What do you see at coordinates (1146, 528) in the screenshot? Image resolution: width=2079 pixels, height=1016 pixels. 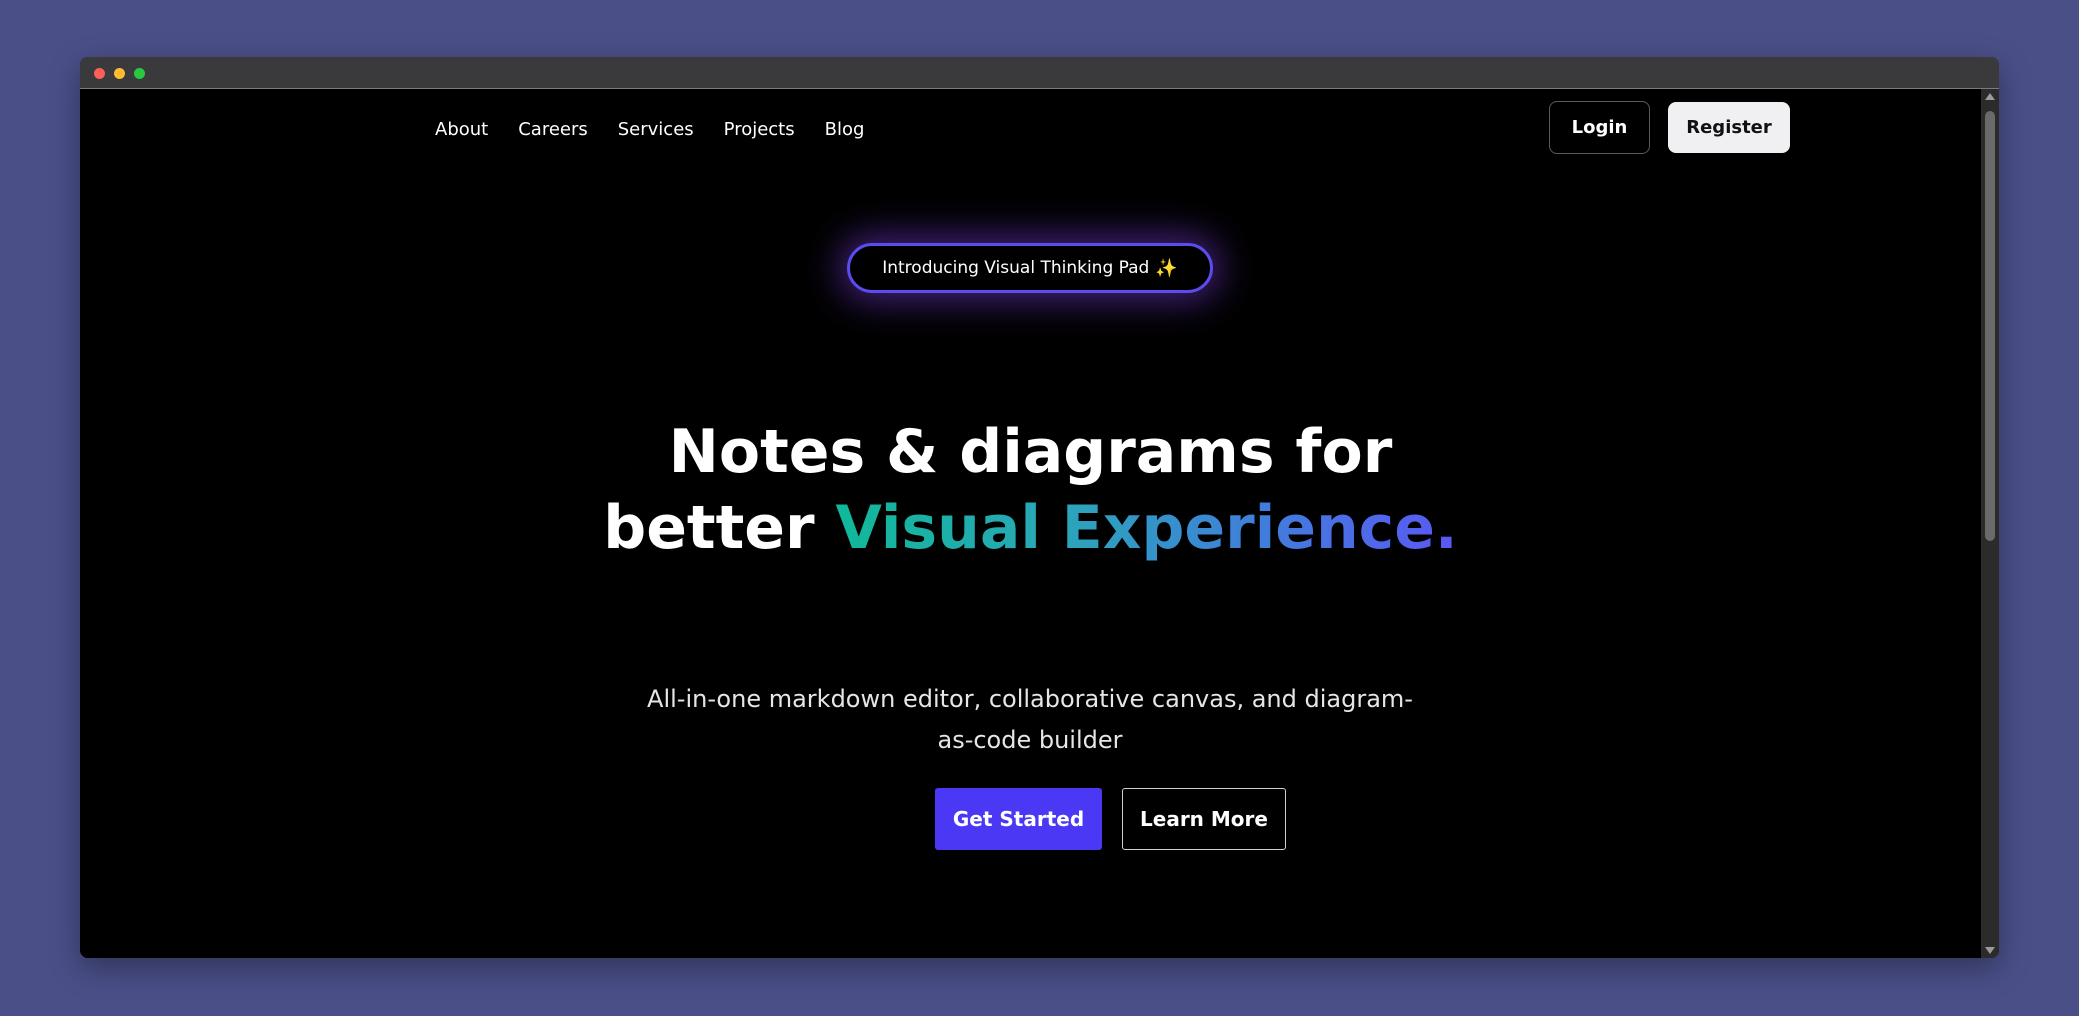 I see `hero-title-highlight: Visual Experience.` at bounding box center [1146, 528].